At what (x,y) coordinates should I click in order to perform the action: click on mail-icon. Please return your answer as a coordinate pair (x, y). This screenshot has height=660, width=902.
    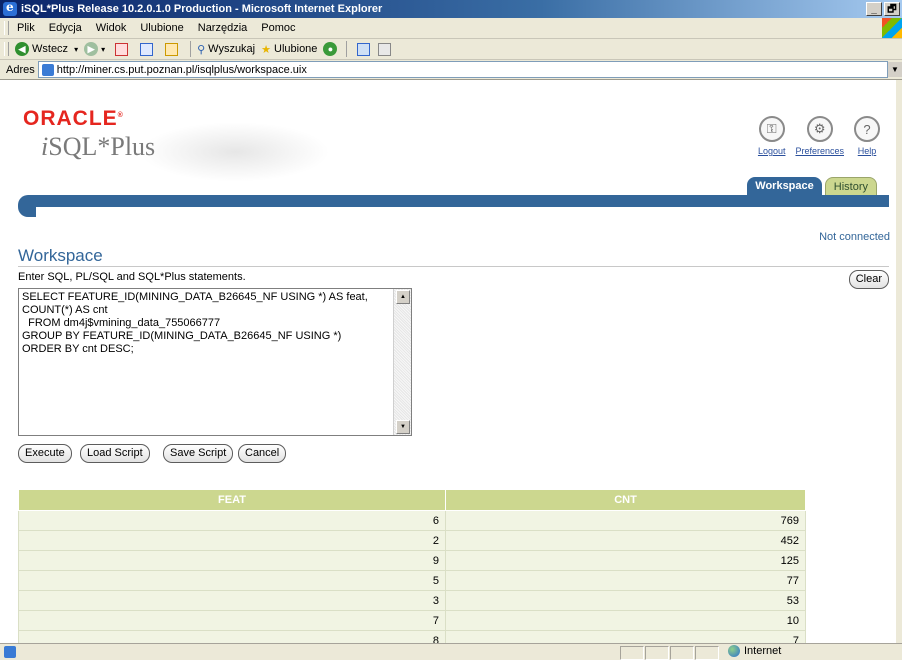
    Looking at the image, I should click on (364, 49).